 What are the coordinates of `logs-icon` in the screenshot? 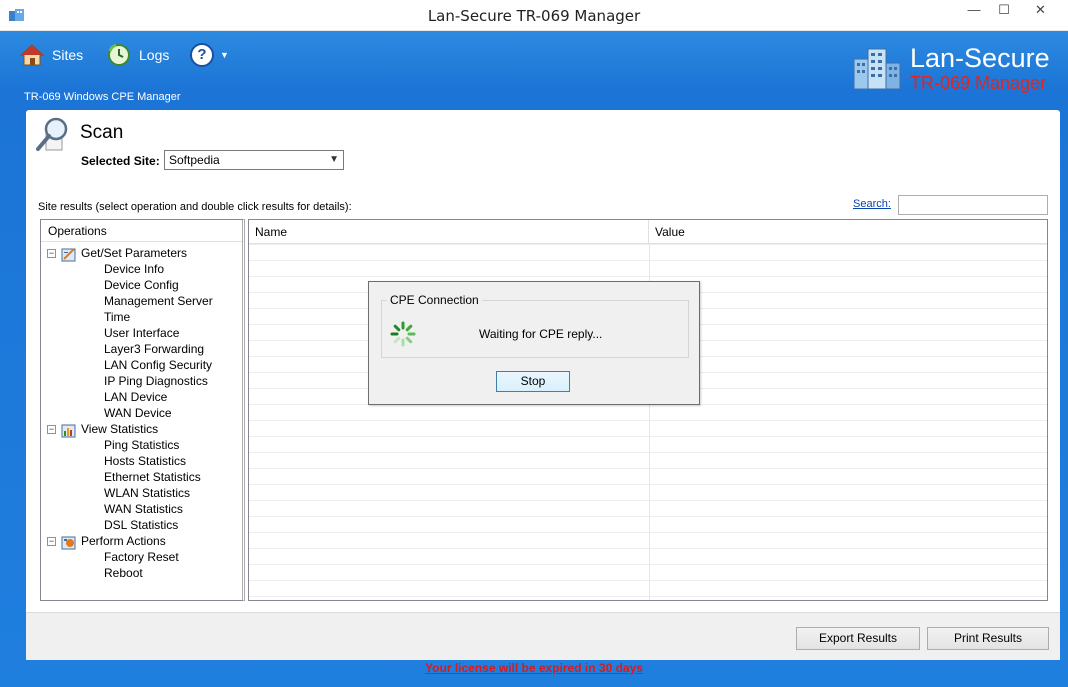 It's located at (119, 54).